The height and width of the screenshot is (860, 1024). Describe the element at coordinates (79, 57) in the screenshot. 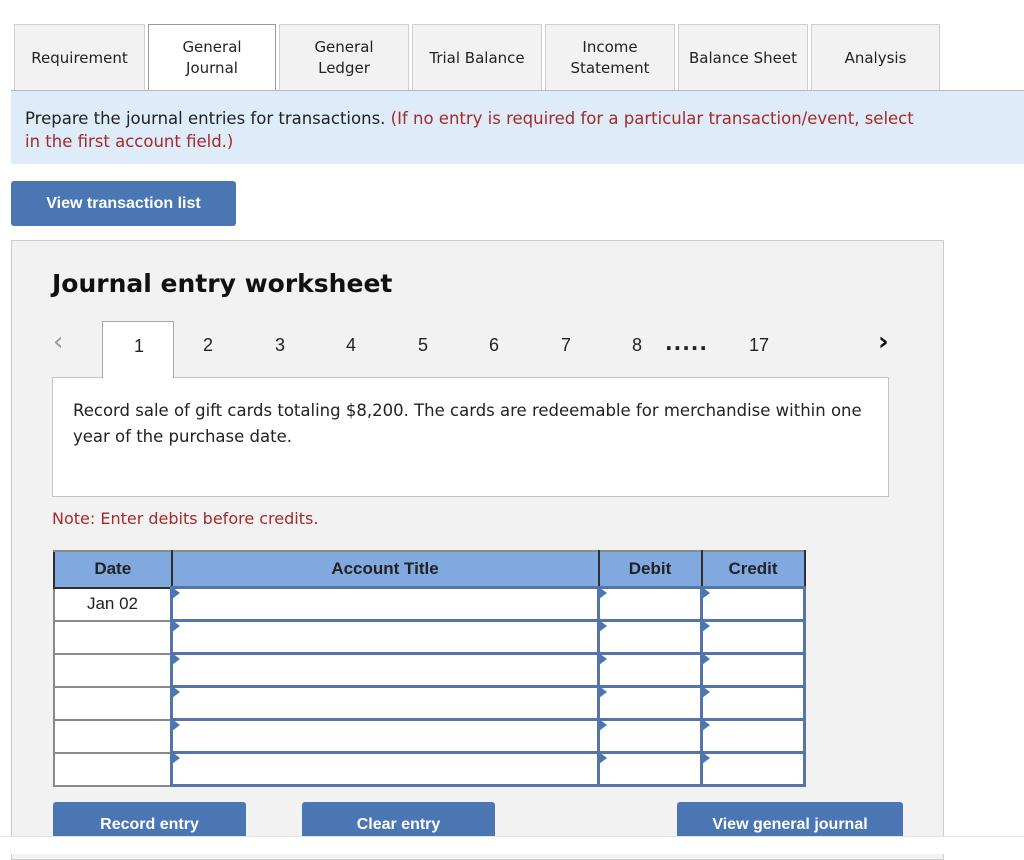

I see `tab-requirement: Requirement` at that location.